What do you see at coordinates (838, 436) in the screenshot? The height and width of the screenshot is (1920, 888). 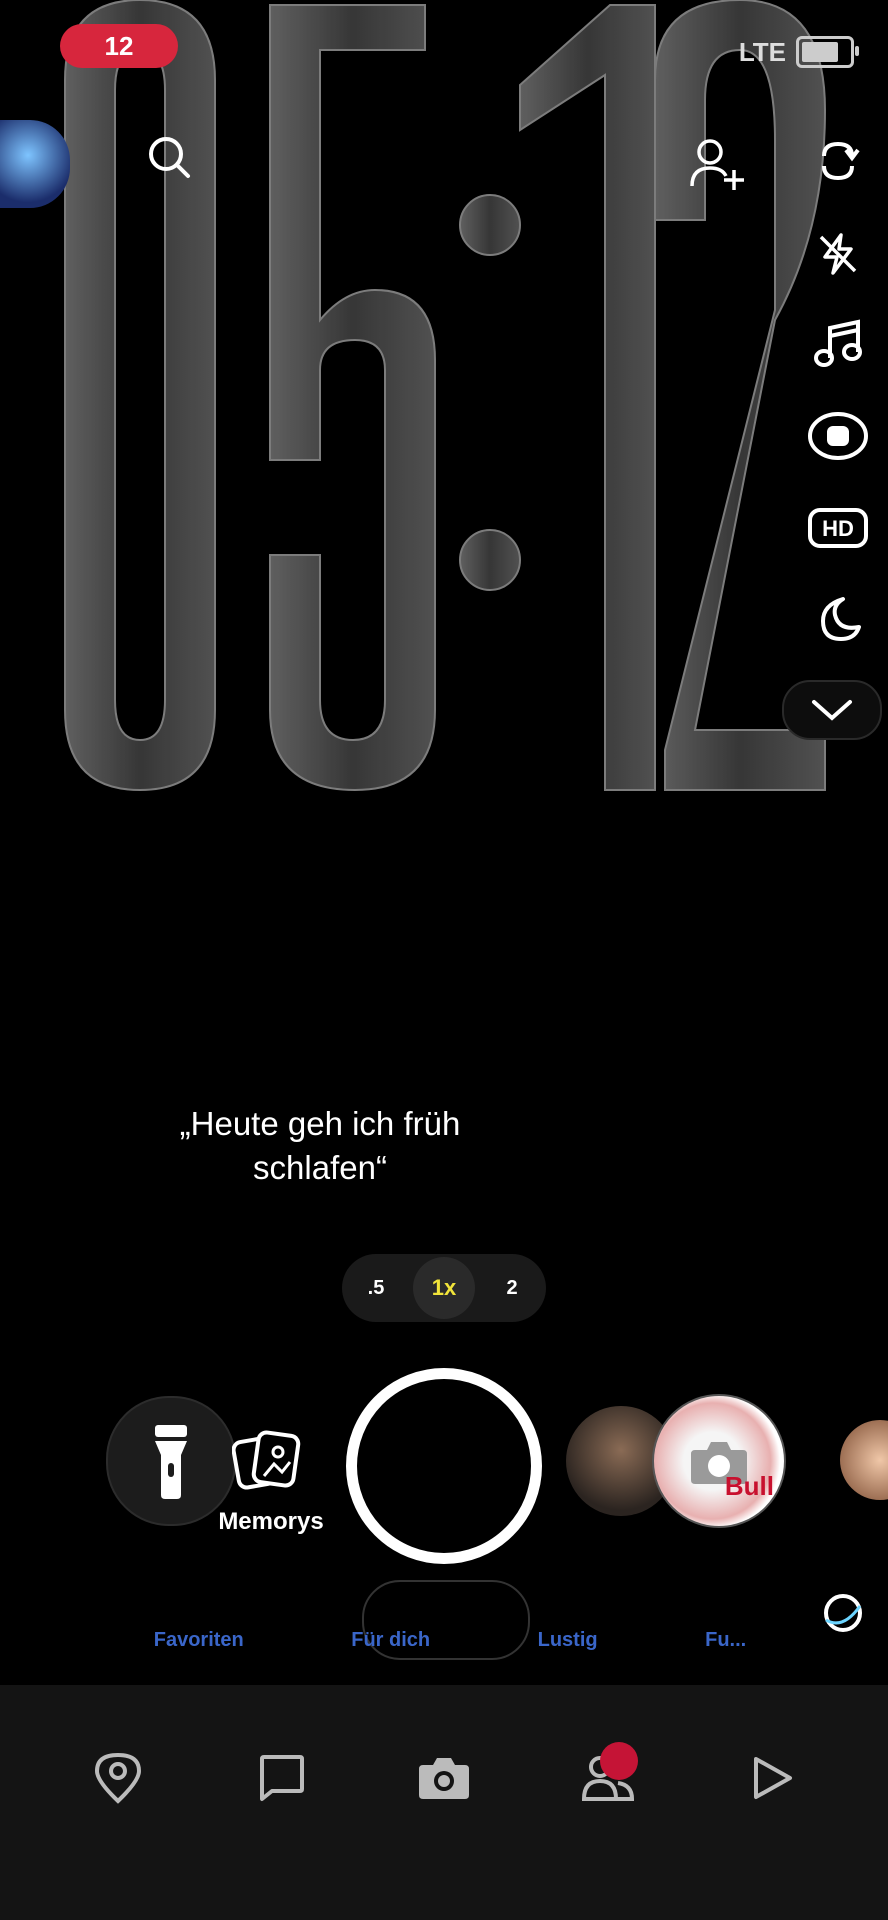 I see `dual-camera-icon` at bounding box center [838, 436].